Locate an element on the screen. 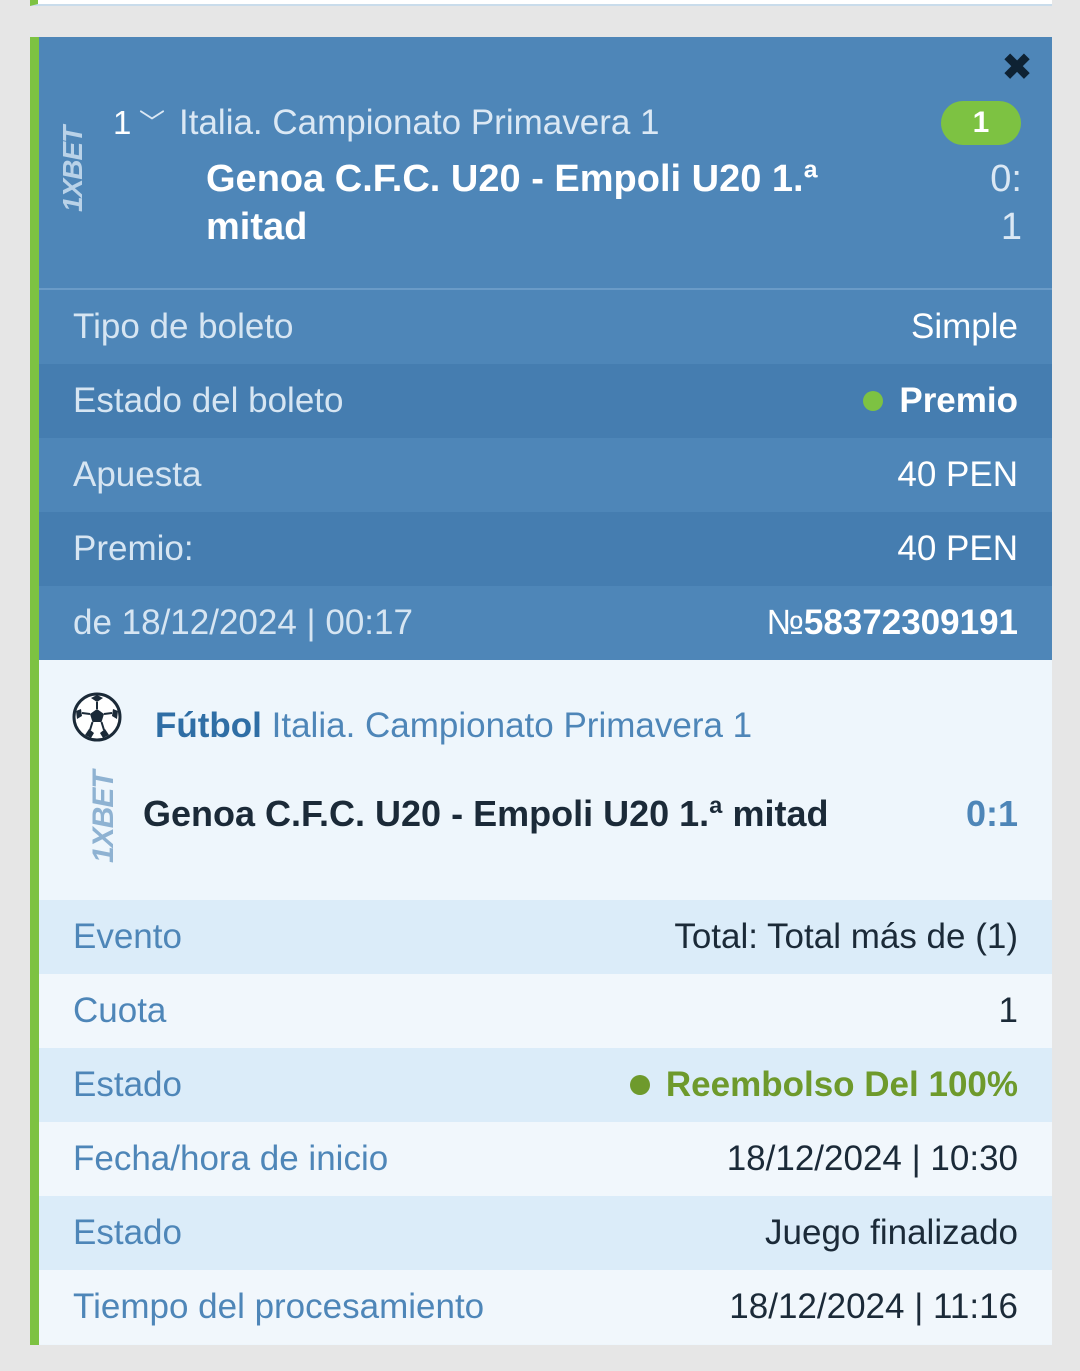 Image resolution: width=1080 pixels, height=1371 pixels. info-row-stake: Apuesta 40 PEN is located at coordinates (545, 475).